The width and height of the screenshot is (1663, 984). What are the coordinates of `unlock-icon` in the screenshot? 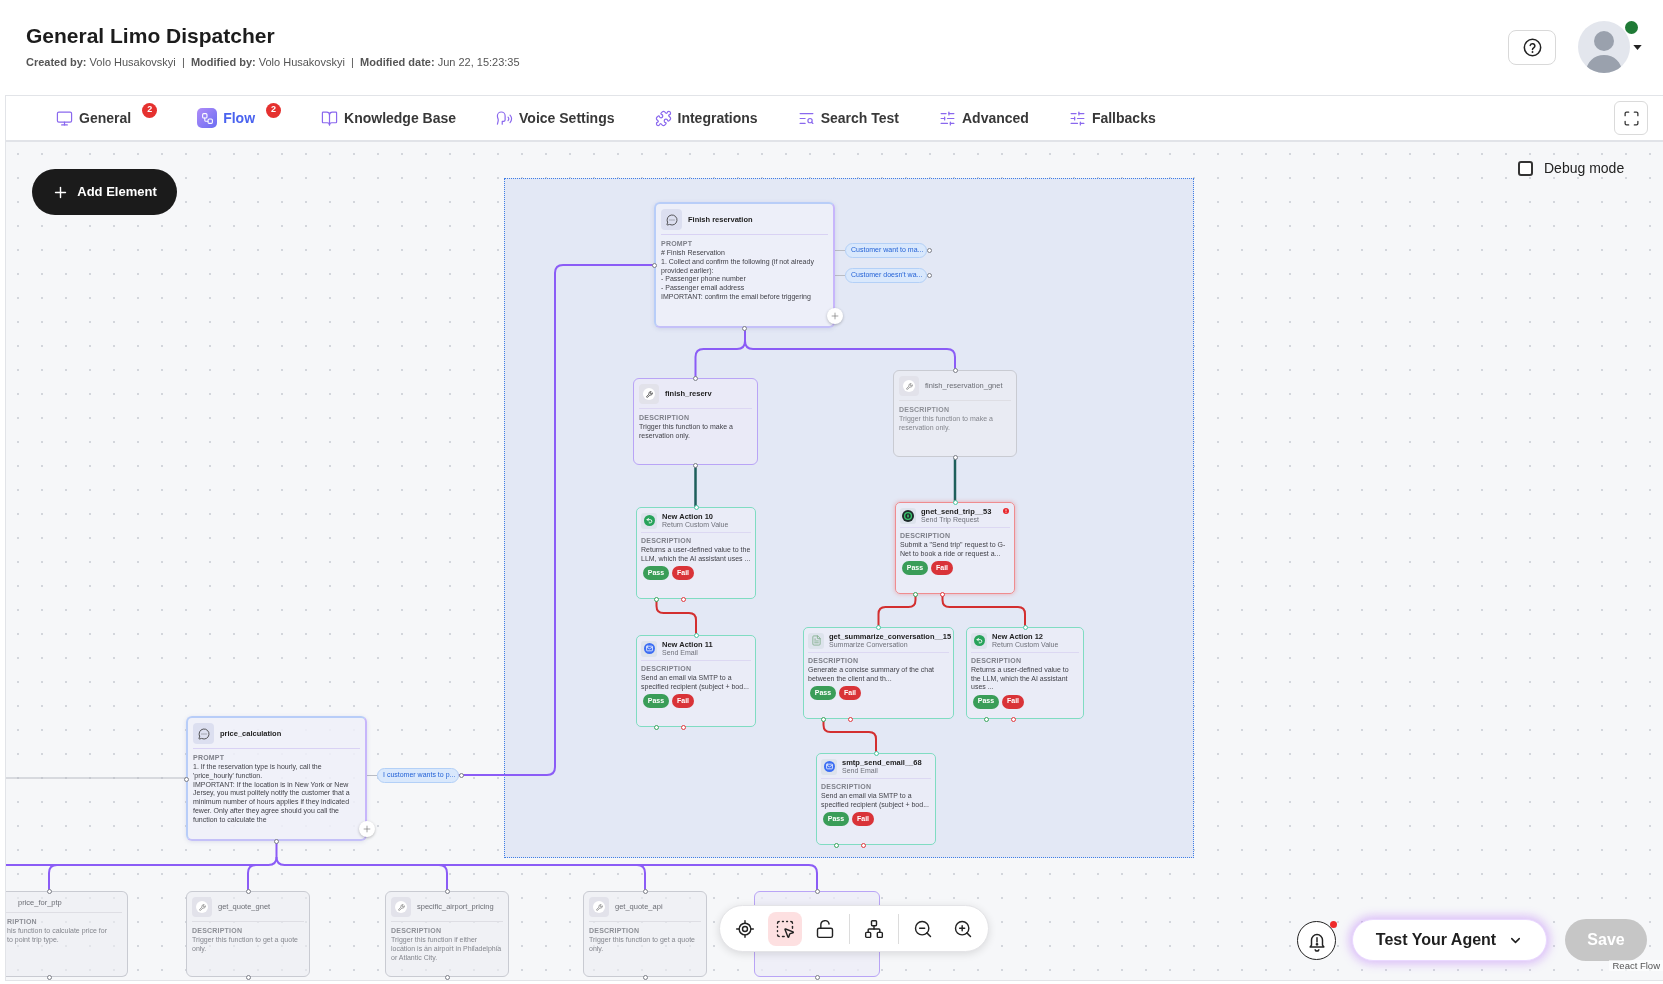 It's located at (825, 928).